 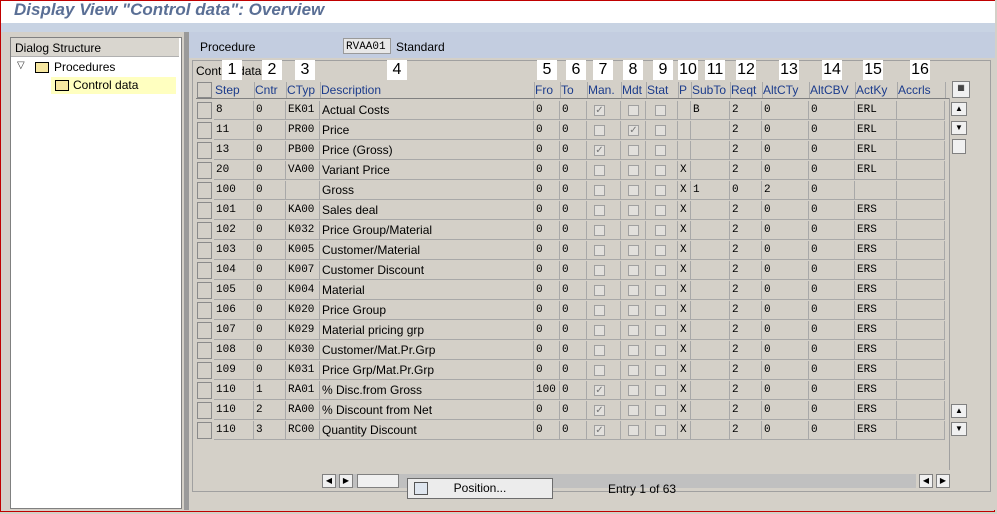 I want to click on table-cell-fro: 100, so click(x=547, y=390).